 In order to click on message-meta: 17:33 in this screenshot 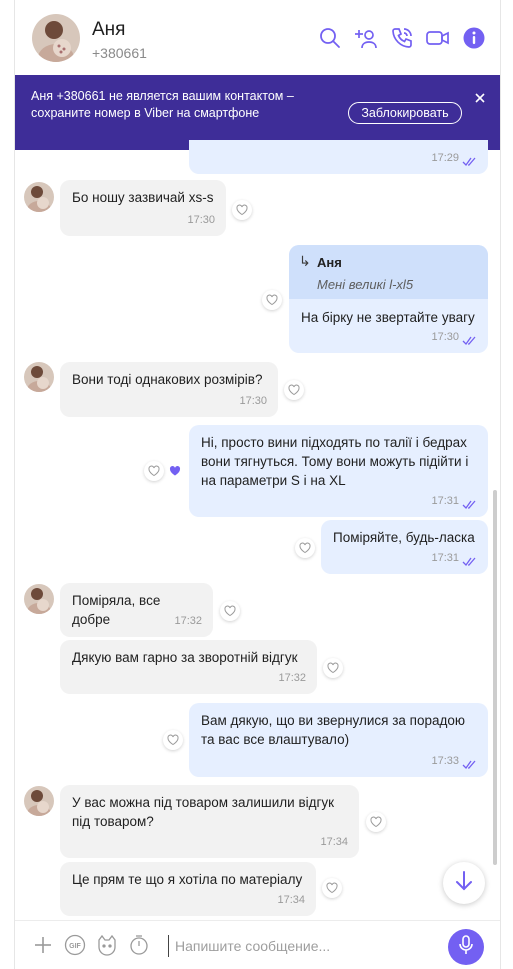, I will do `click(454, 761)`.